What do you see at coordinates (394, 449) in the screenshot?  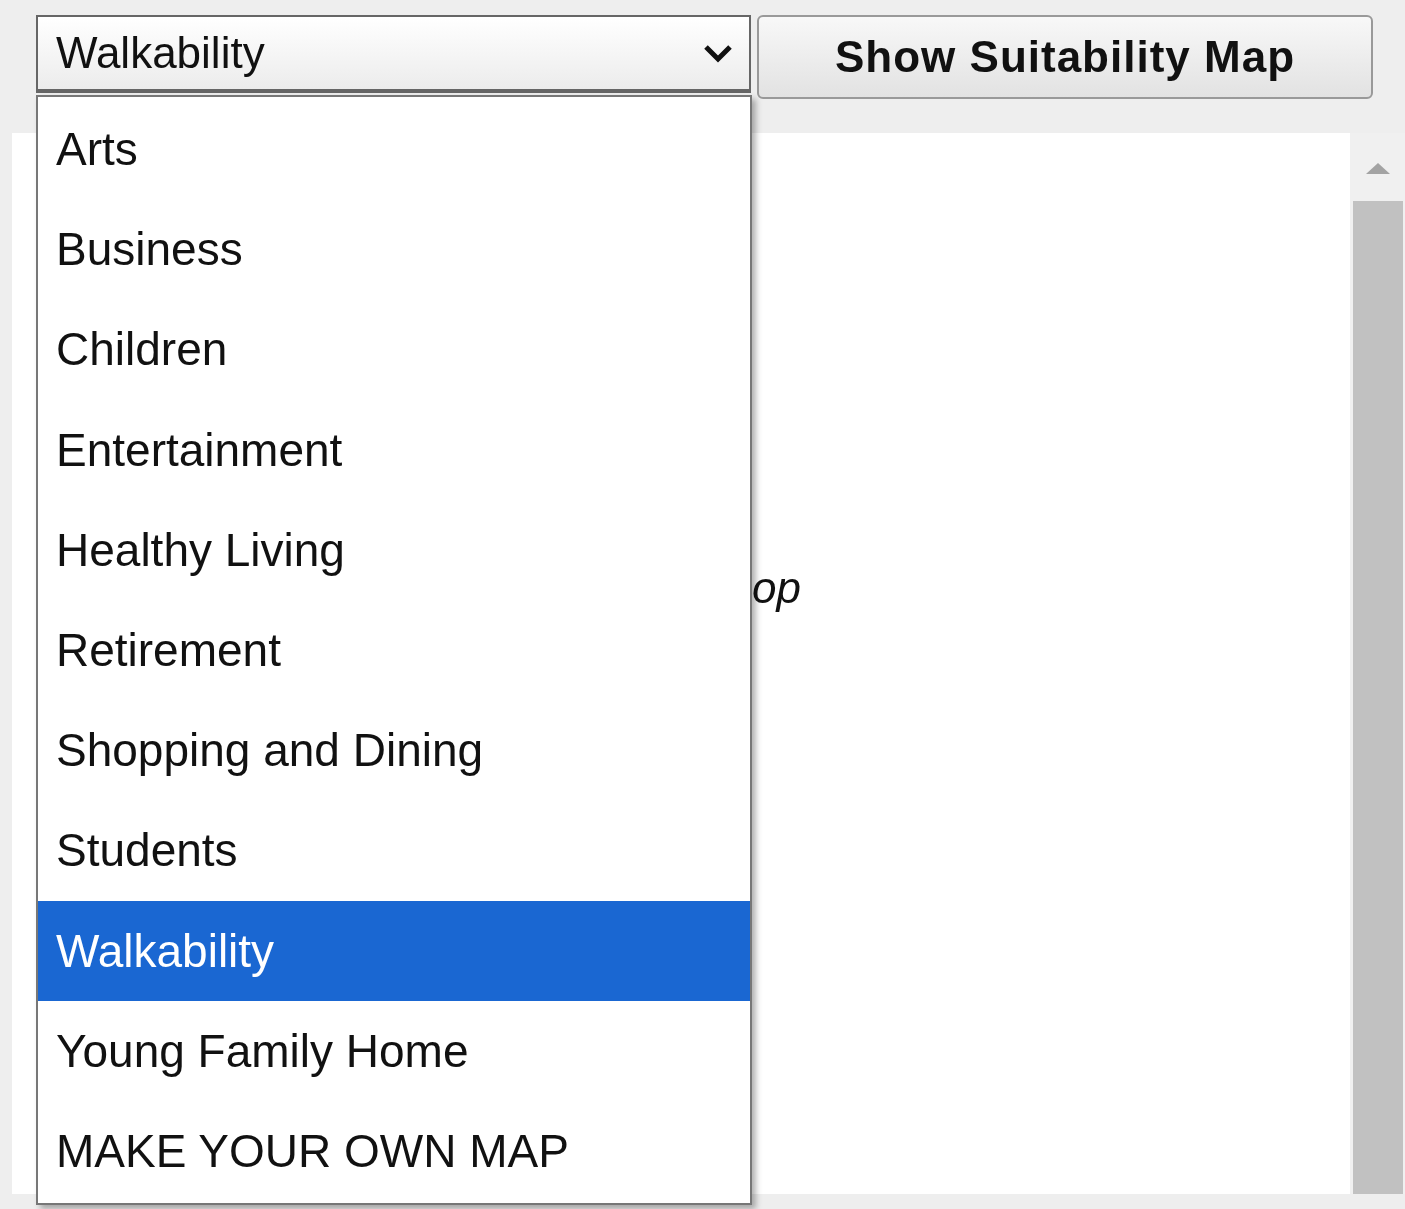 I see `dropdown-option: Entertainment` at bounding box center [394, 449].